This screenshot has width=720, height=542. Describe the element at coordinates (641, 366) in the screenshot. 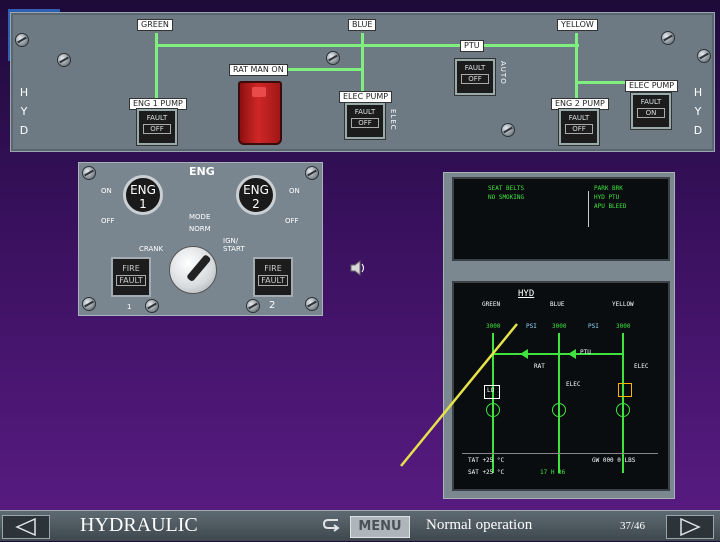

I see `syn-elec-label-right: ELEC` at that location.